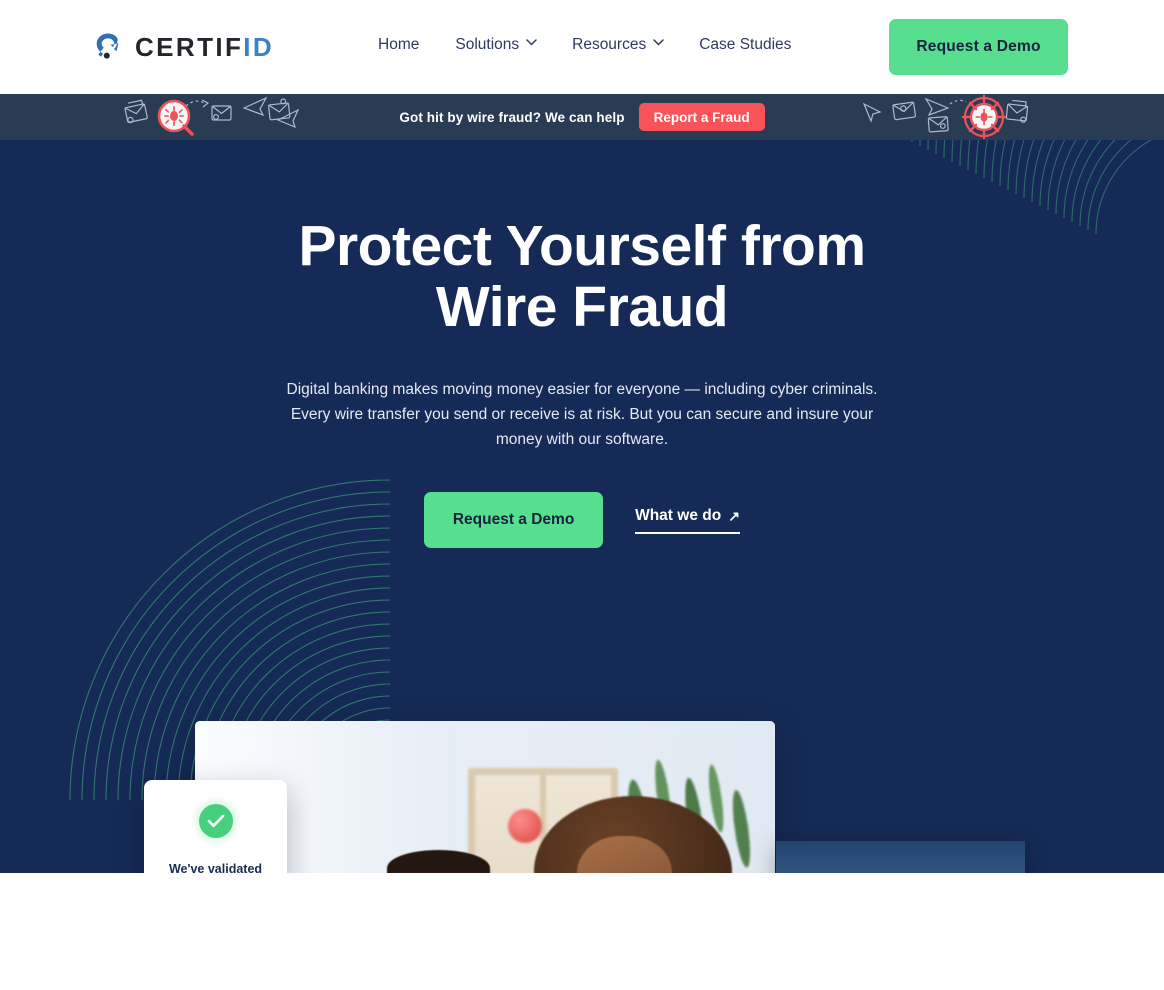  What do you see at coordinates (609, 44) in the screenshot?
I see `nav-label-resources: Resources` at bounding box center [609, 44].